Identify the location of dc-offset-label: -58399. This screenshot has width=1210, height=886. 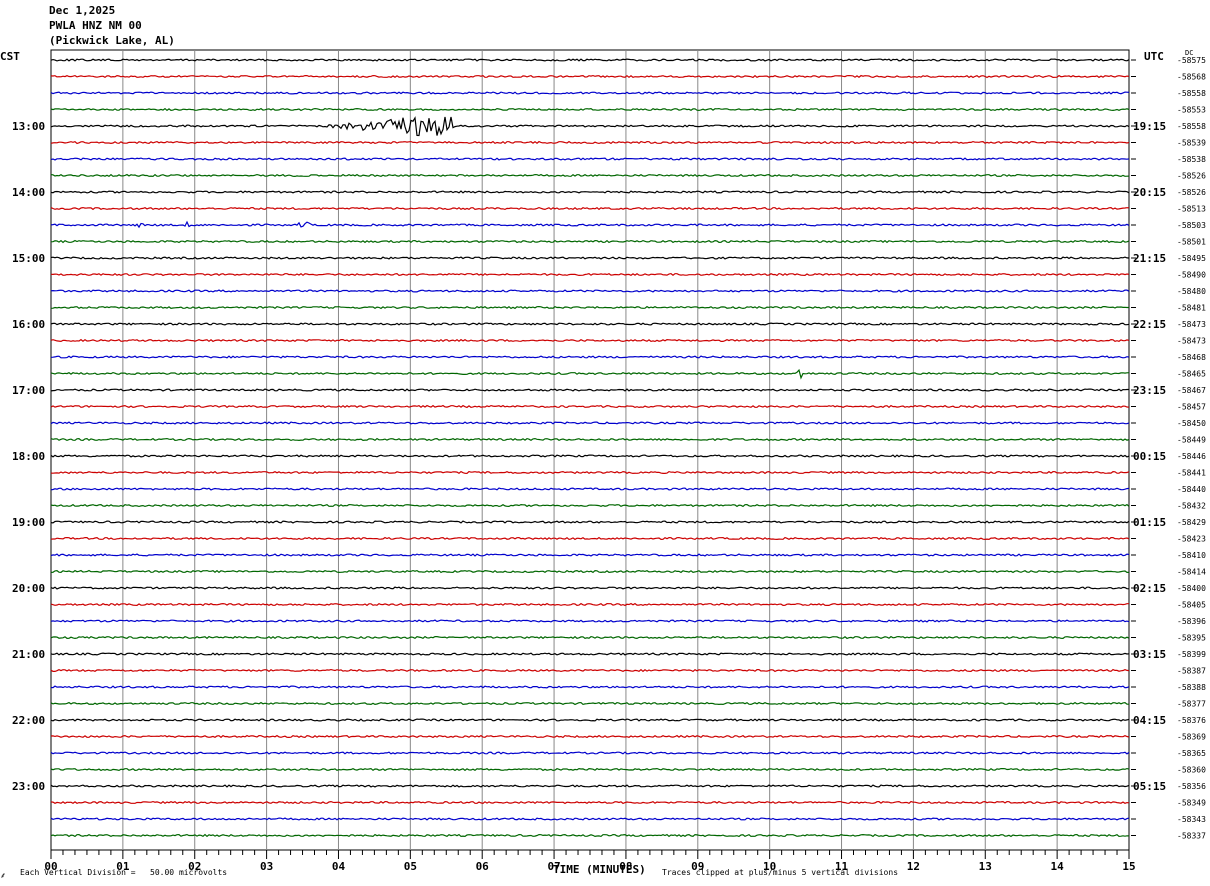
(1191, 654).